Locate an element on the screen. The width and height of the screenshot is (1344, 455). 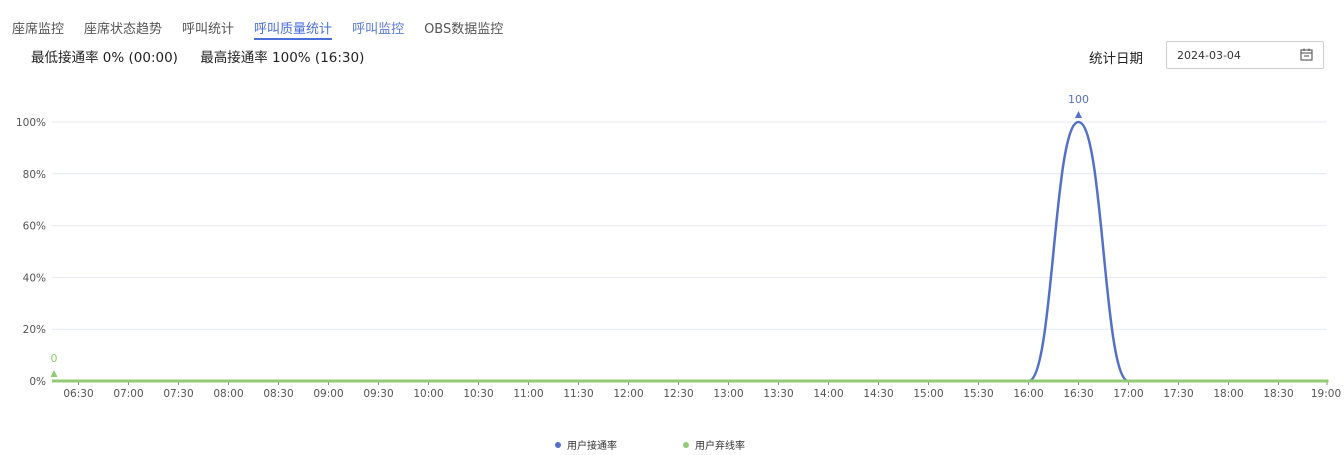
x-tick-label: 19:00 is located at coordinates (1326, 394).